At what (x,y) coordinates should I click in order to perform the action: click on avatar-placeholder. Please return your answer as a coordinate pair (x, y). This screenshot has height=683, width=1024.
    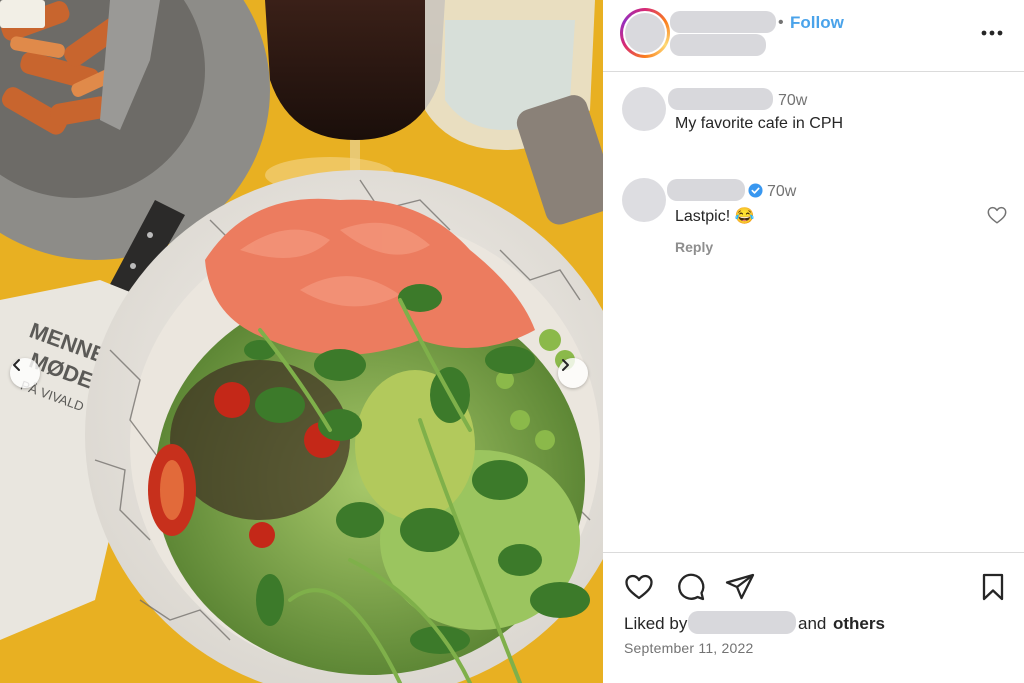
    Looking at the image, I should click on (645, 33).